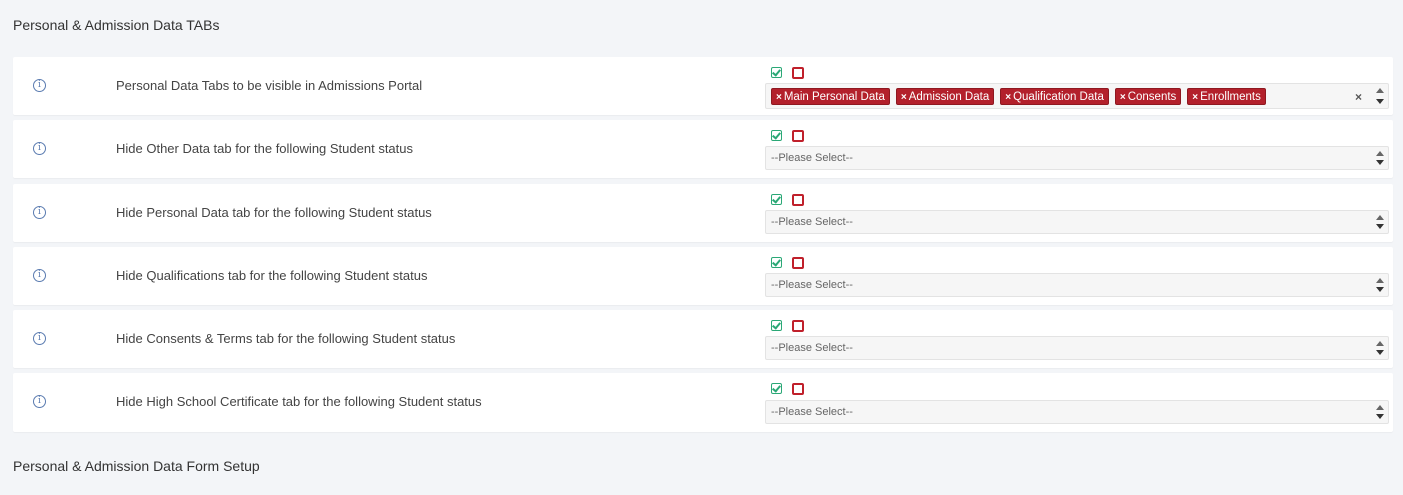  I want to click on section-title-tabs: Personal & Admission Data TABs, so click(116, 25).